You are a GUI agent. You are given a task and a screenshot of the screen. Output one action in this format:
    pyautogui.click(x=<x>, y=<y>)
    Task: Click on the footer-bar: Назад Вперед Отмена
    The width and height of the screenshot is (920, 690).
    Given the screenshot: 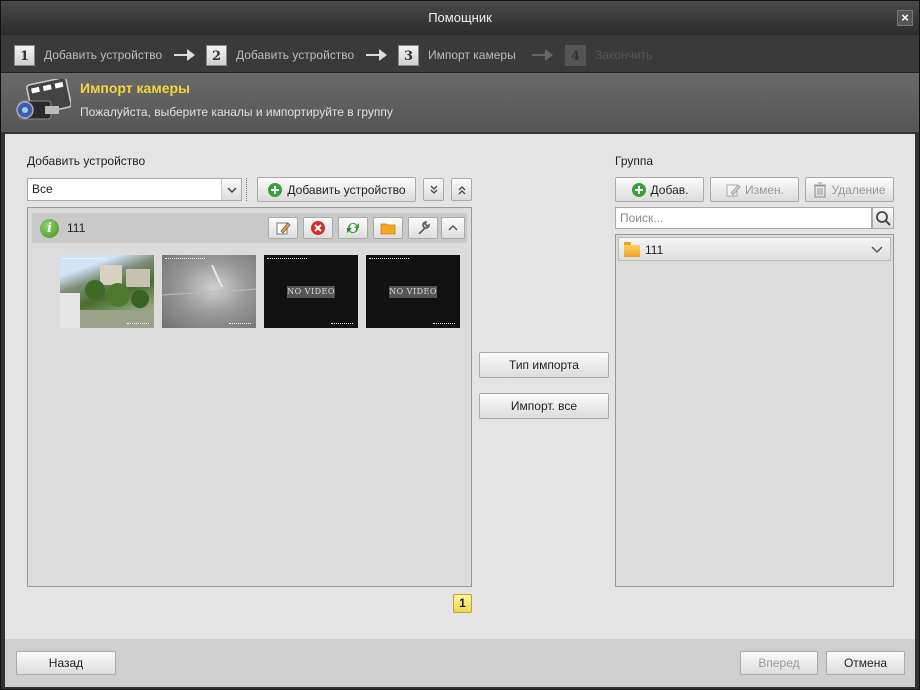 What is the action you would take?
    pyautogui.click(x=460, y=663)
    